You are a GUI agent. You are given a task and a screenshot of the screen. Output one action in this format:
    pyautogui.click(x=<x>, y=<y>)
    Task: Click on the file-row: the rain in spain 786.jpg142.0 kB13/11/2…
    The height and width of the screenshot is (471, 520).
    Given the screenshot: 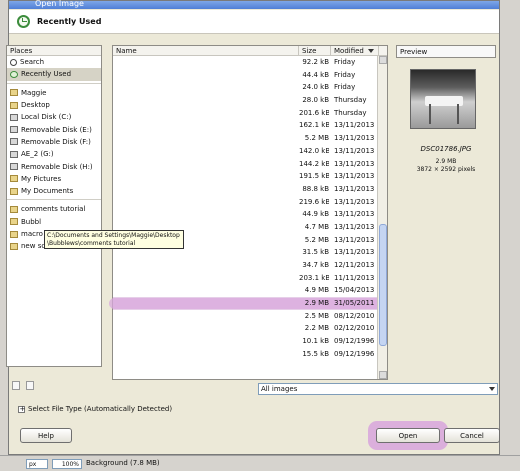 What is the action you would take?
    pyautogui.click(x=246, y=151)
    